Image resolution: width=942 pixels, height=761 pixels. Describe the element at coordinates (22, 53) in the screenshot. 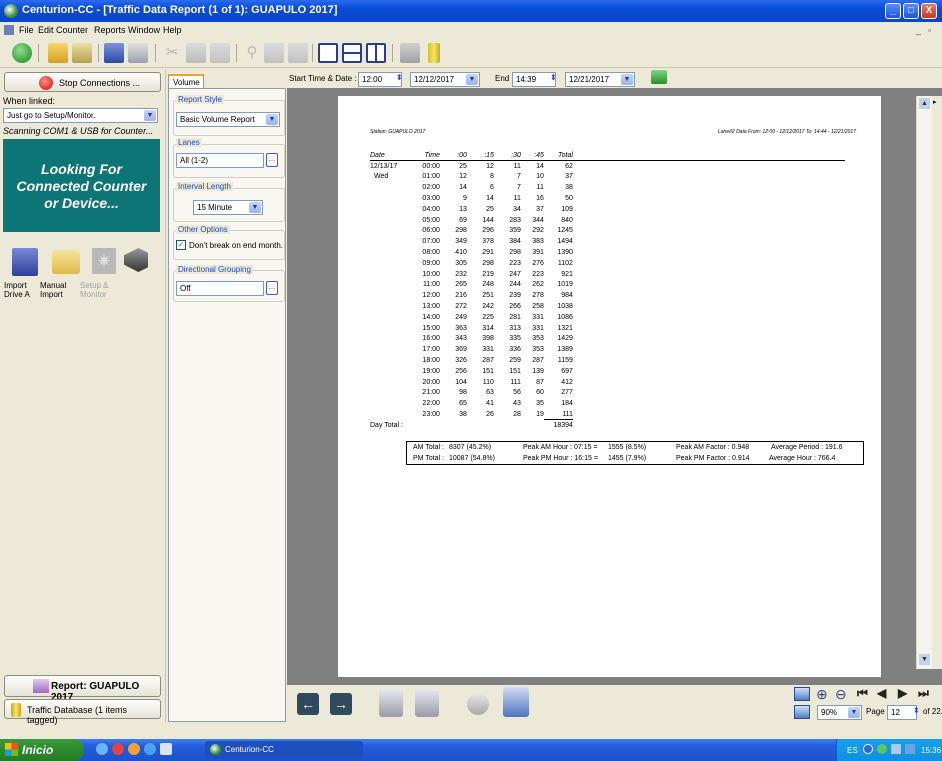

I see `go-icon` at that location.